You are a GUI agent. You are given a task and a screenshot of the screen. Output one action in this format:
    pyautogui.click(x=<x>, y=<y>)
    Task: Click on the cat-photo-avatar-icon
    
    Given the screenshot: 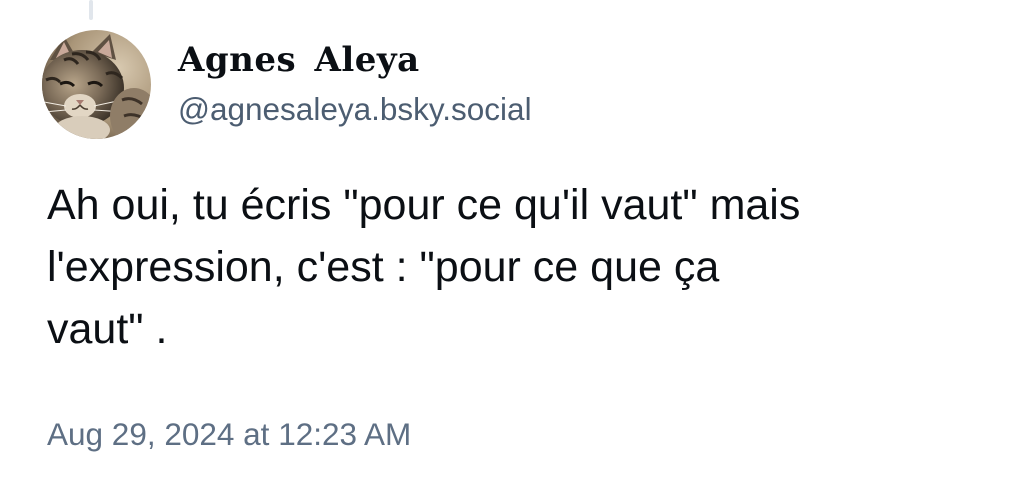 What is the action you would take?
    pyautogui.click(x=96, y=84)
    